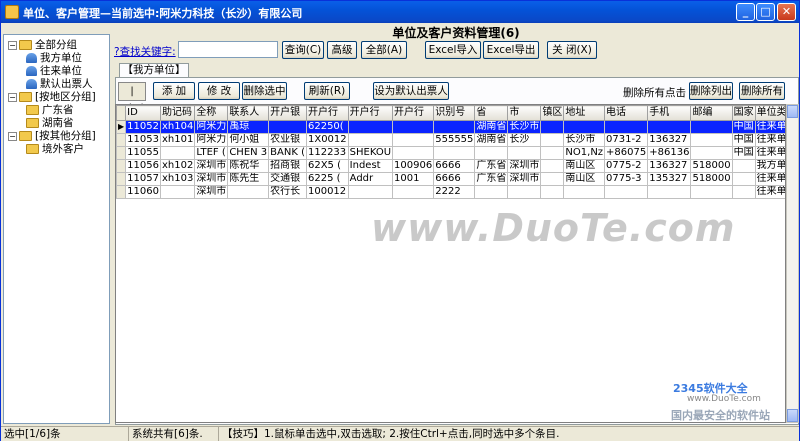 The width and height of the screenshot is (800, 441). Describe the element at coordinates (411, 91) in the screenshot. I see `set-default-drawer-button: 设为默认出票人` at that location.